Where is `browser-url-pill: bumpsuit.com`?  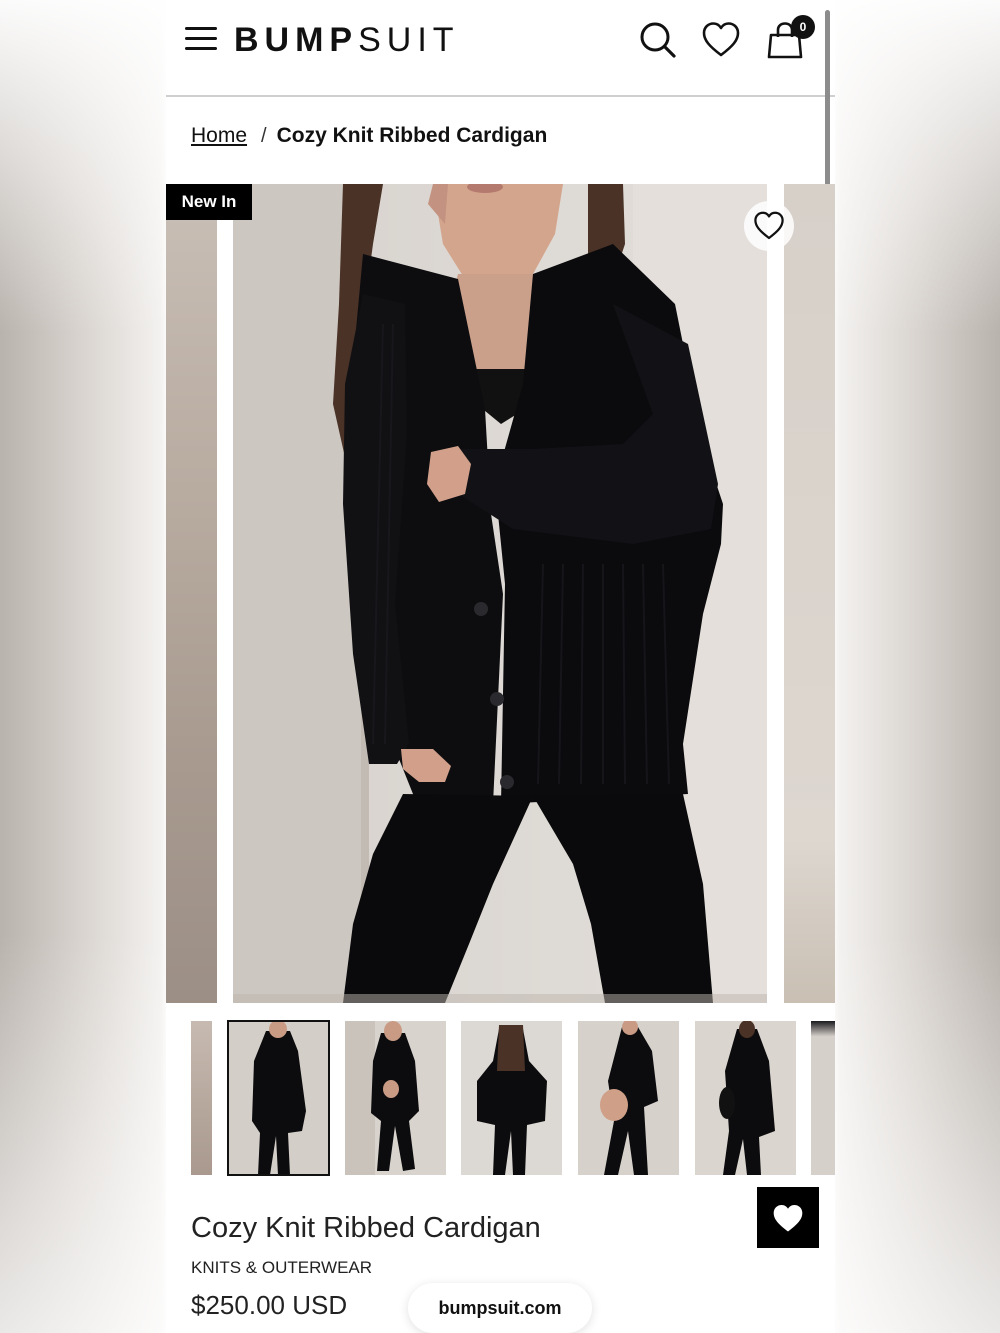
browser-url-pill: bumpsuit.com is located at coordinates (500, 1308).